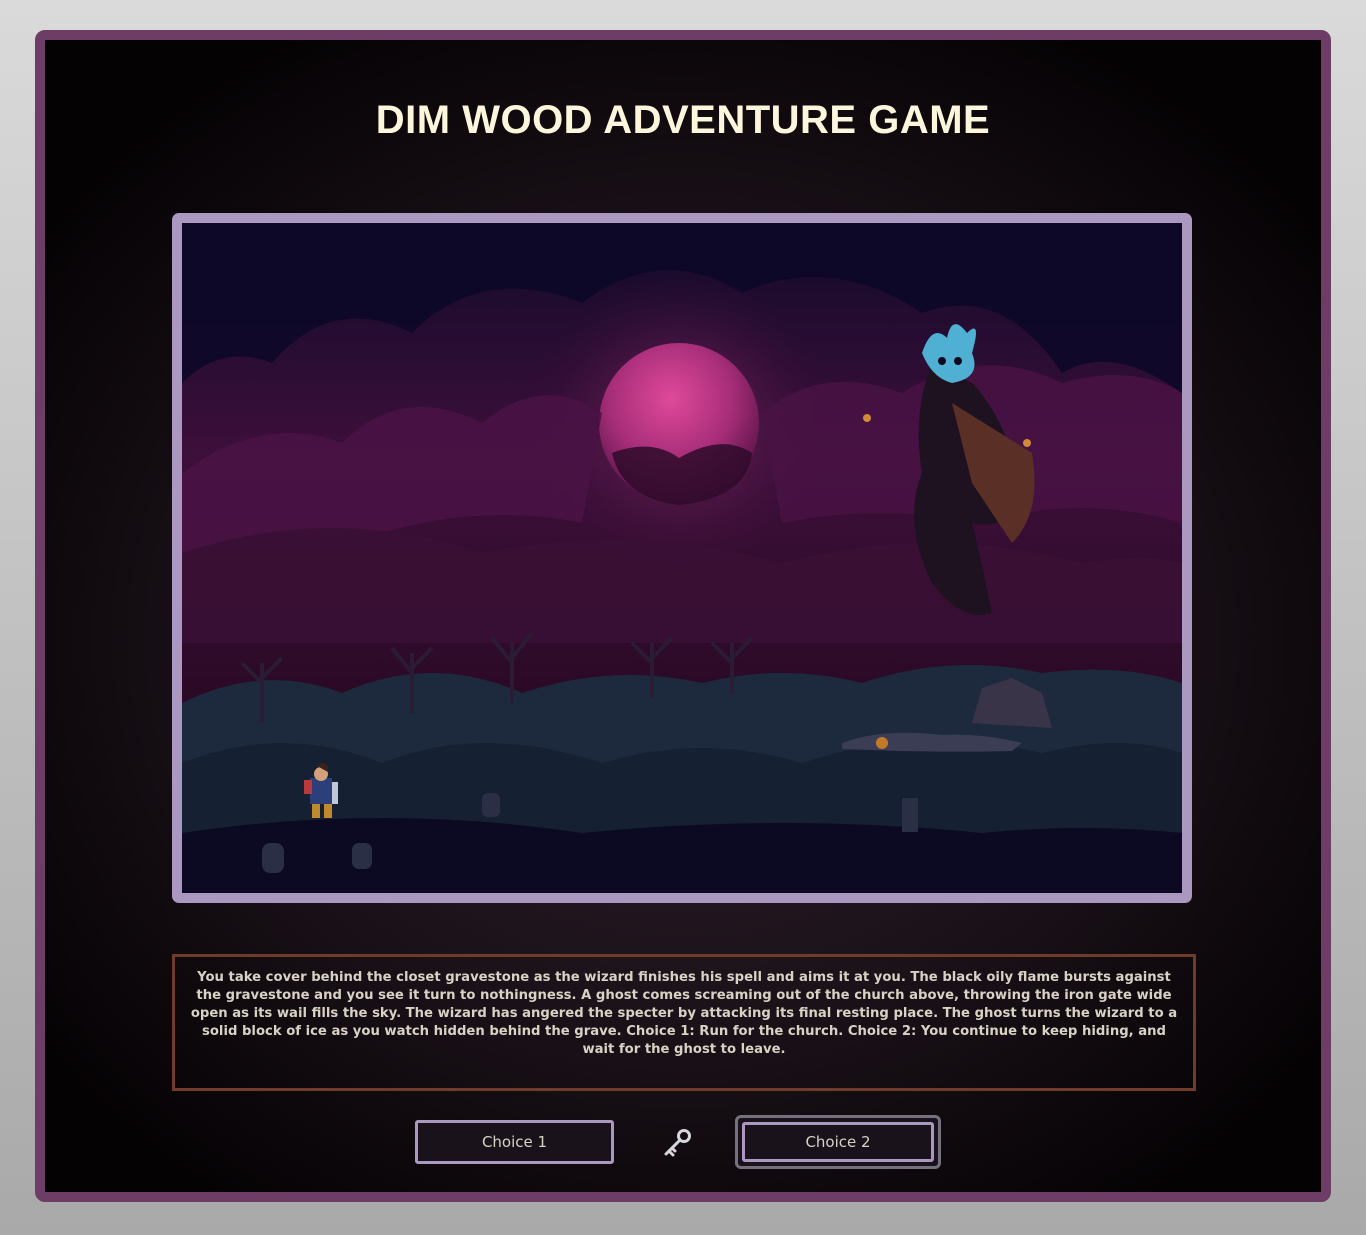  Describe the element at coordinates (677, 1144) in the screenshot. I see `key-icon` at that location.